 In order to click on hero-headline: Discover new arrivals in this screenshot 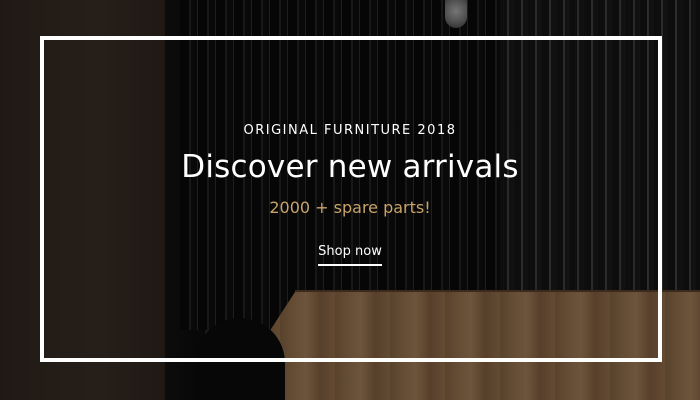, I will do `click(350, 167)`.